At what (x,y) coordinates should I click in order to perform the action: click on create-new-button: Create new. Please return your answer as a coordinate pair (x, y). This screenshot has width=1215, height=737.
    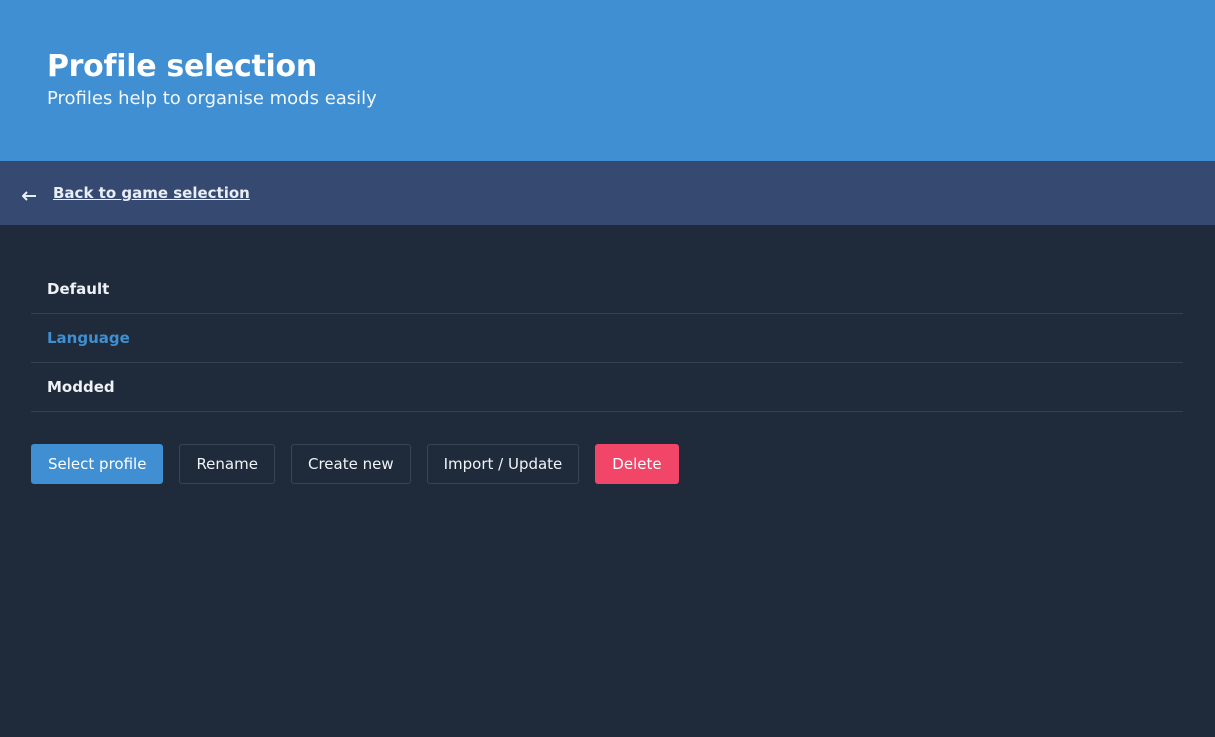
    Looking at the image, I should click on (350, 464).